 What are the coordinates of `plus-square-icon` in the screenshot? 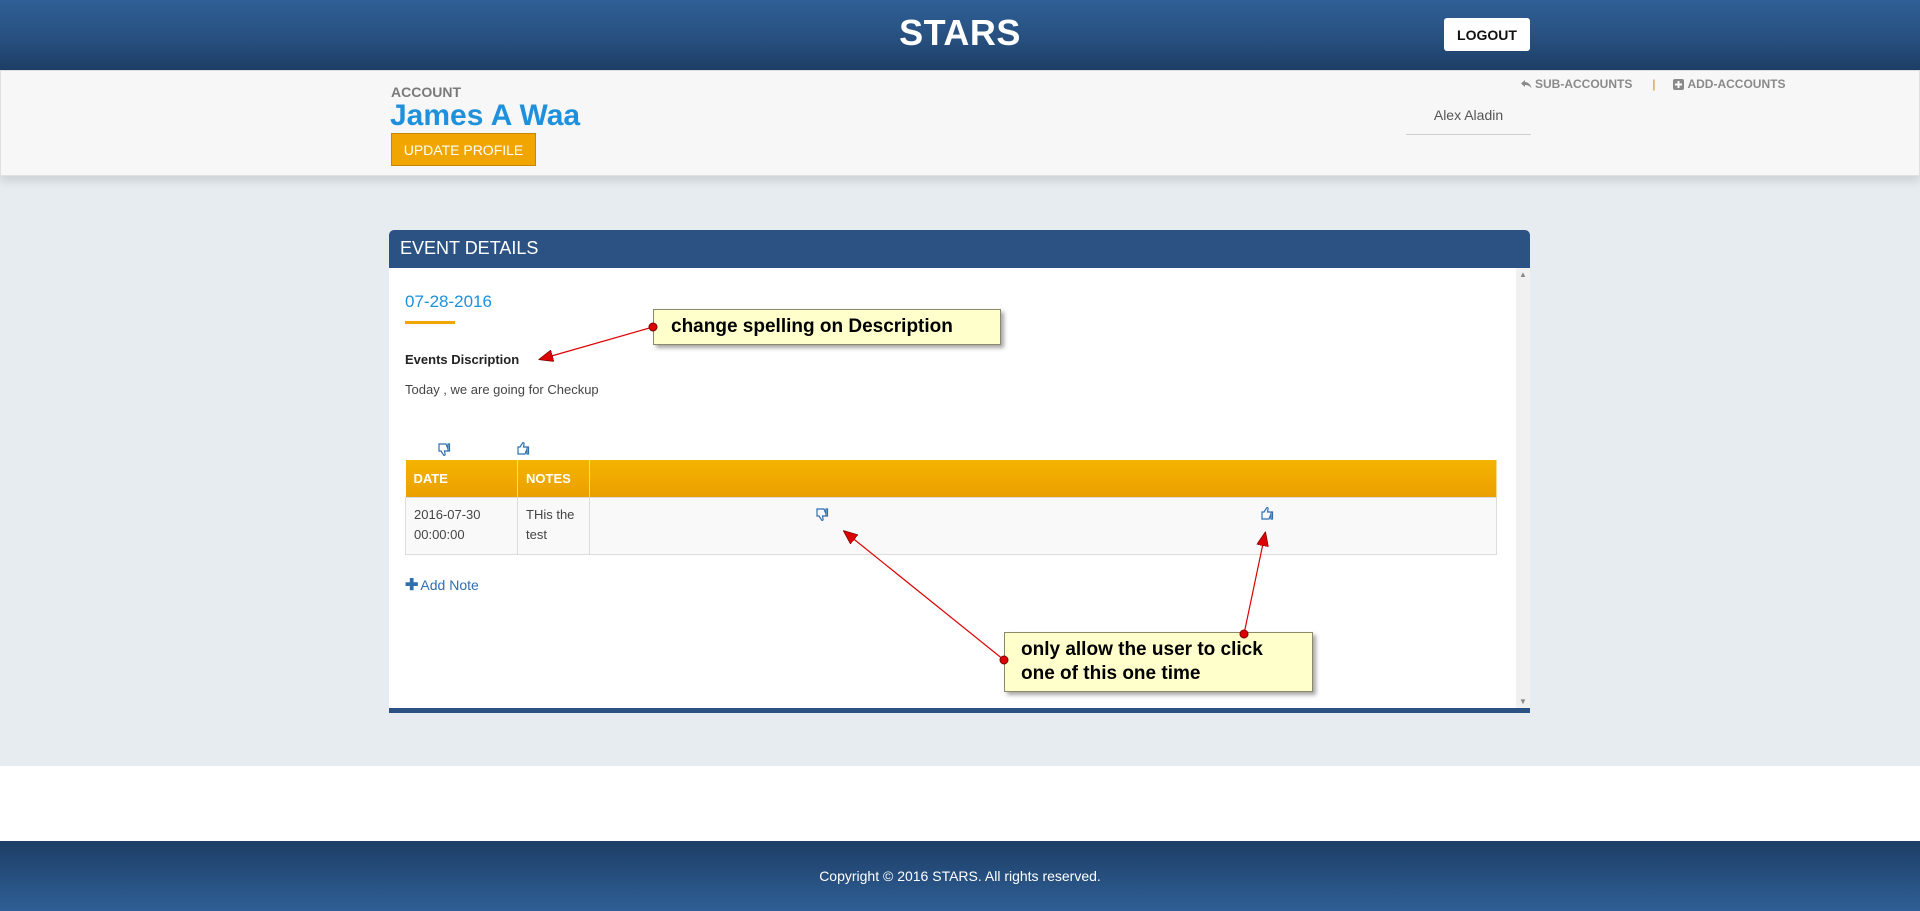 It's located at (1679, 84).